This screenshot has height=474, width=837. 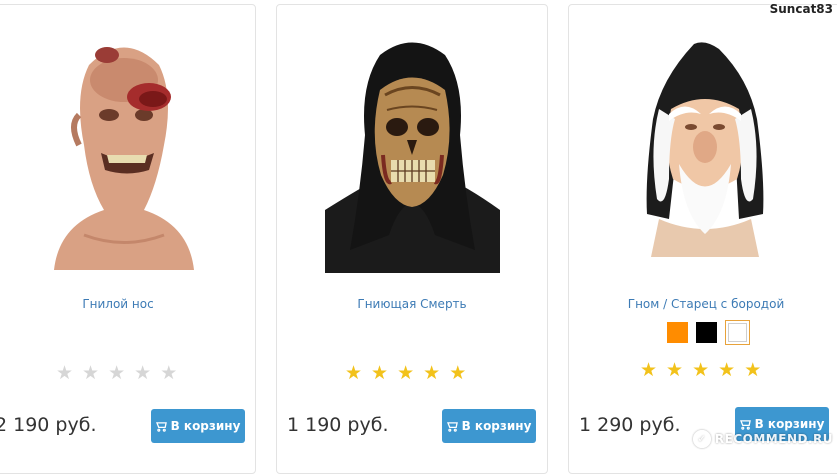 I want to click on product-price: 2 190 руб., so click(x=48, y=425).